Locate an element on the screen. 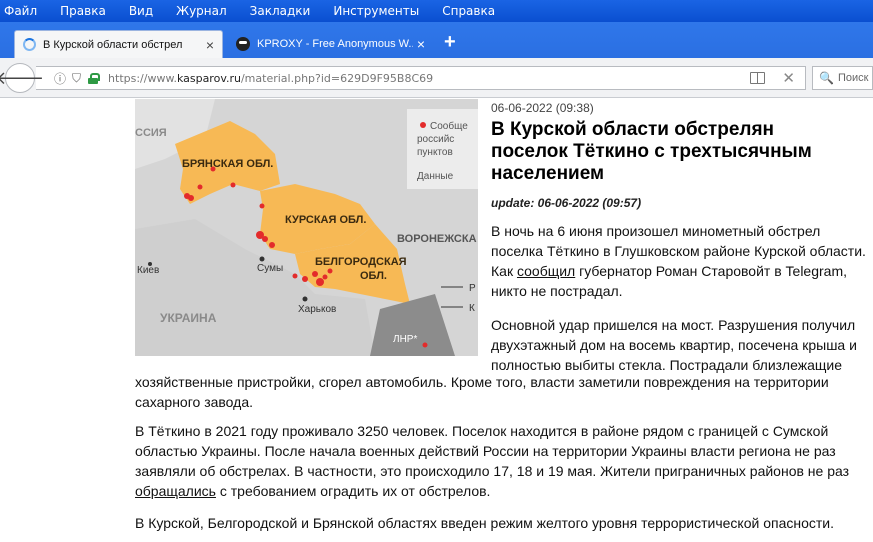  arrow-left-icon: 🡐 is located at coordinates (22, 77).